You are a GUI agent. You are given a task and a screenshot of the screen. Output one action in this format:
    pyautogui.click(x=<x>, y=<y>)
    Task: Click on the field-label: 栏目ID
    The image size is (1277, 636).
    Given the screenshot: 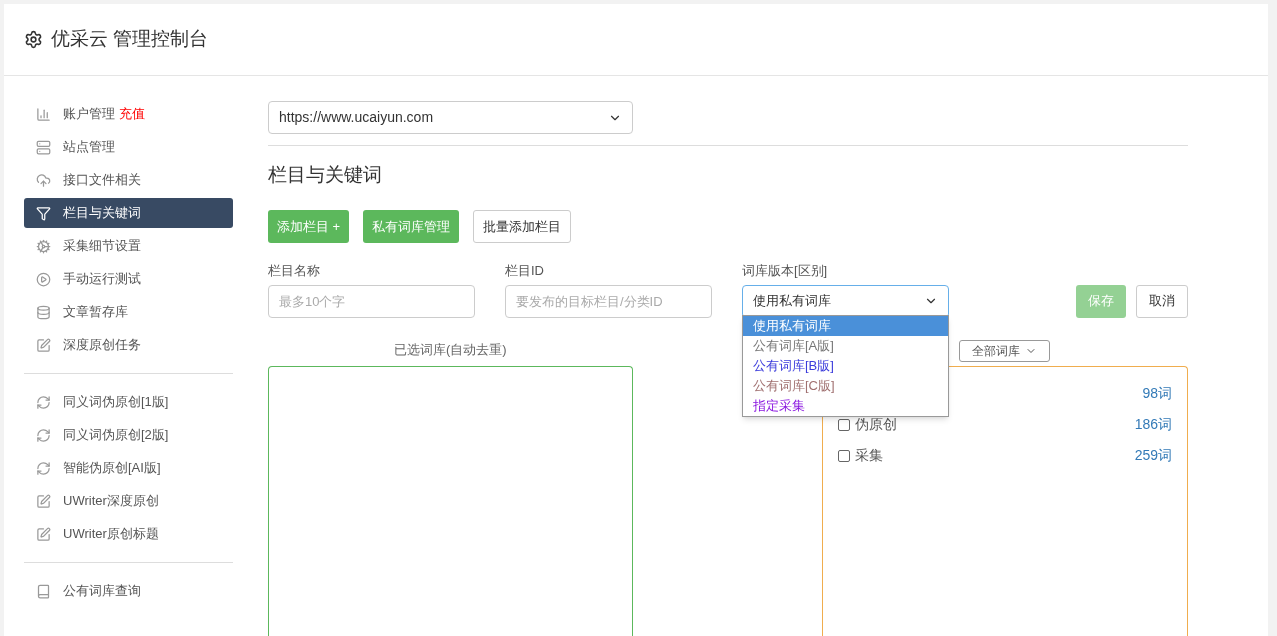 What is the action you would take?
    pyautogui.click(x=525, y=271)
    